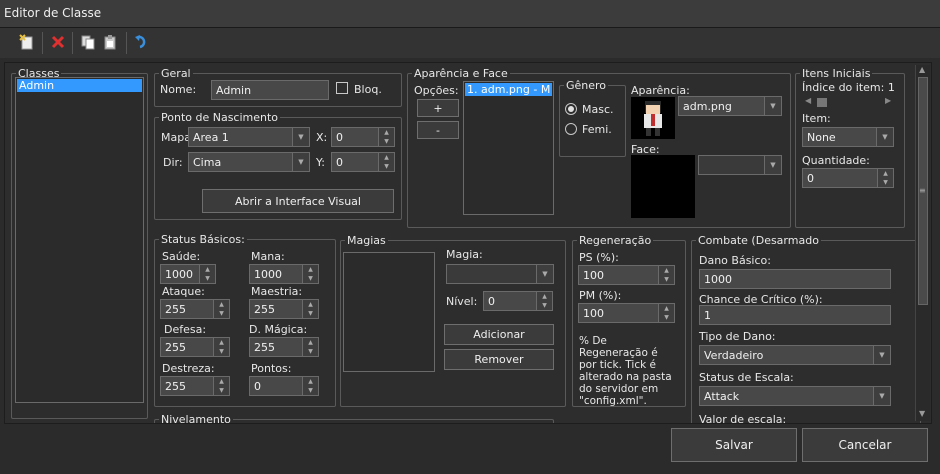 This screenshot has height=474, width=940. Describe the element at coordinates (461, 73) in the screenshot. I see `appearance-title: Aparência e Face` at that location.